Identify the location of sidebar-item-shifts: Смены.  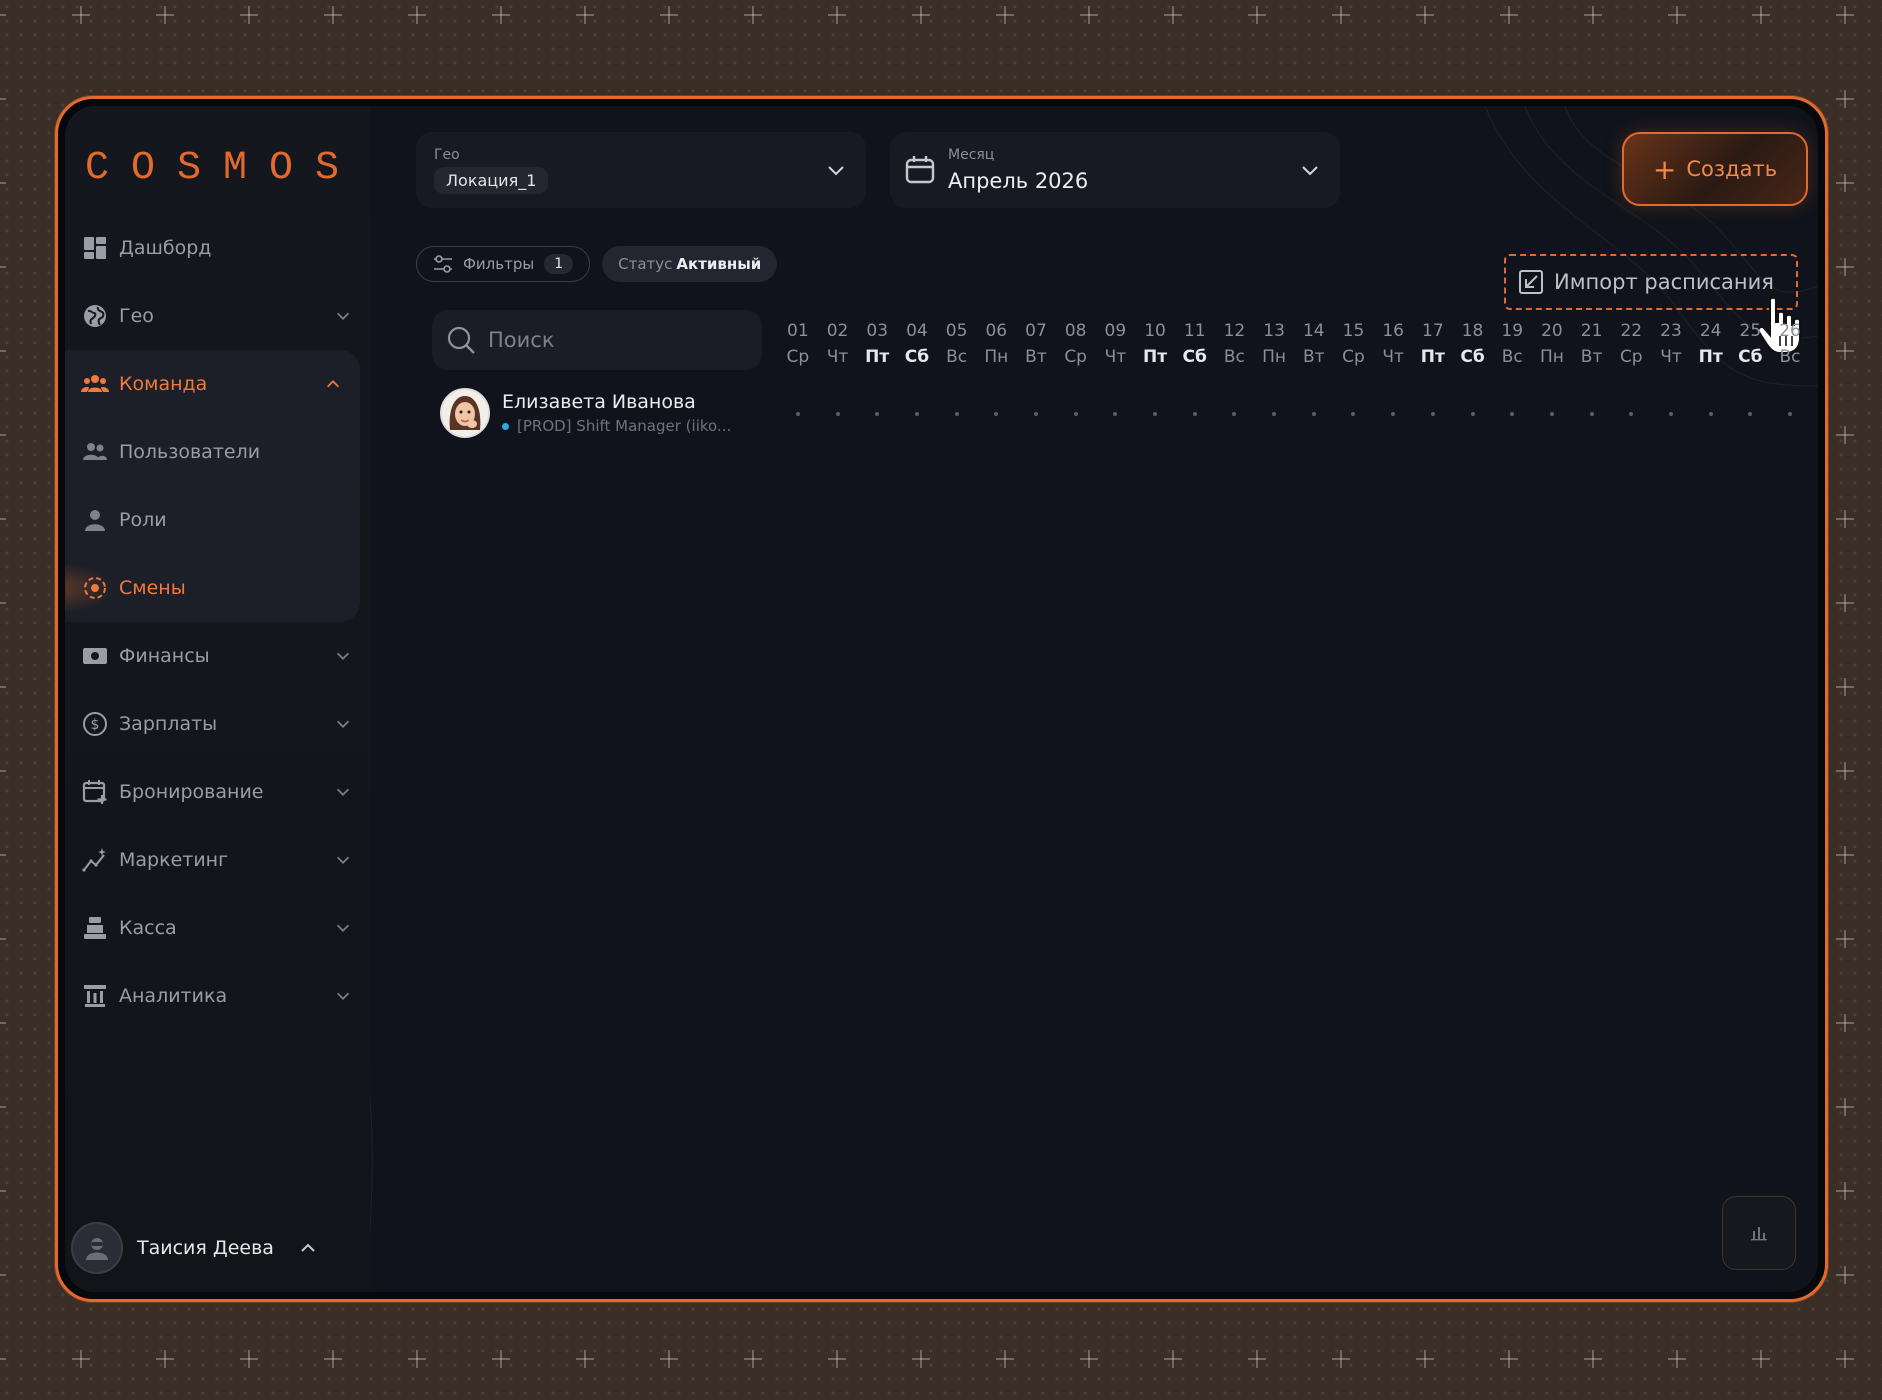
(212, 588).